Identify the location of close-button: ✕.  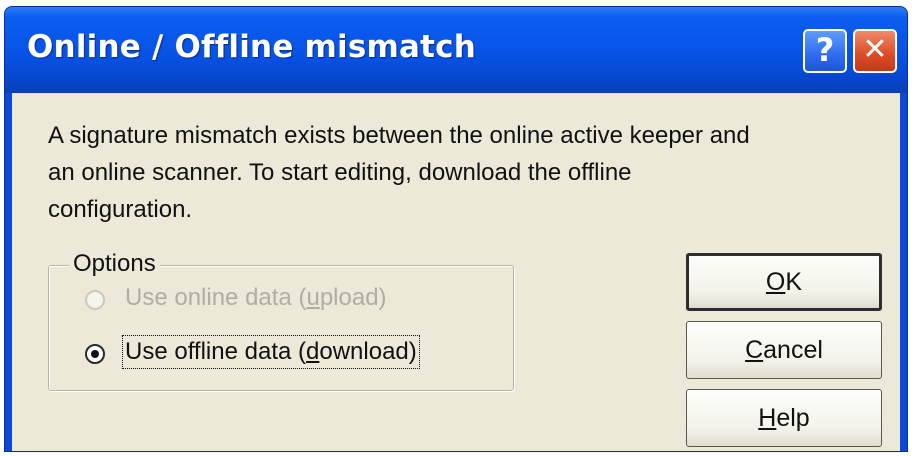
(875, 51).